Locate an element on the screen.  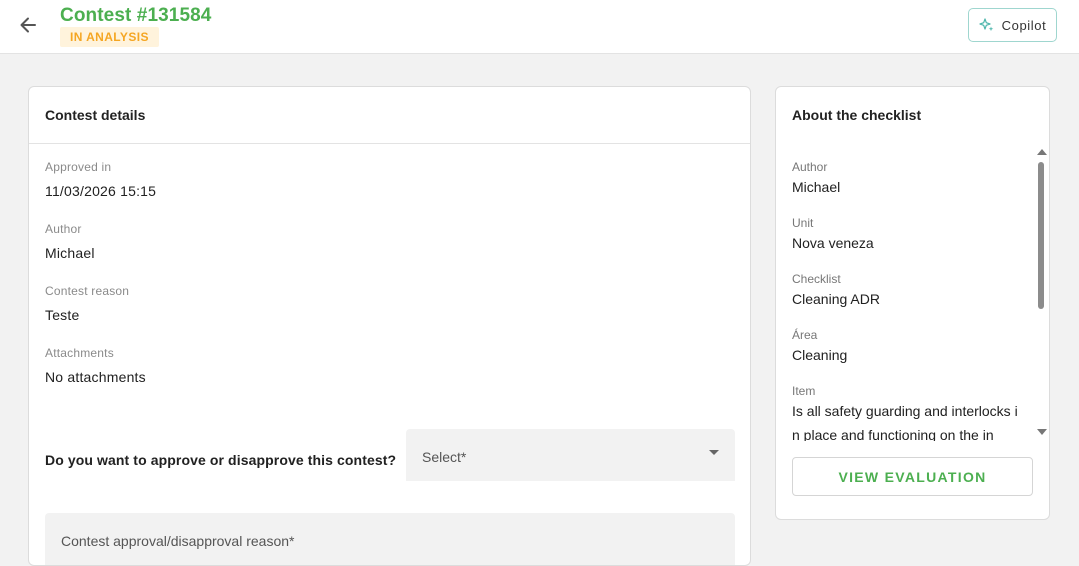
view-evaluation-button: VIEW EVALUATION is located at coordinates (912, 476).